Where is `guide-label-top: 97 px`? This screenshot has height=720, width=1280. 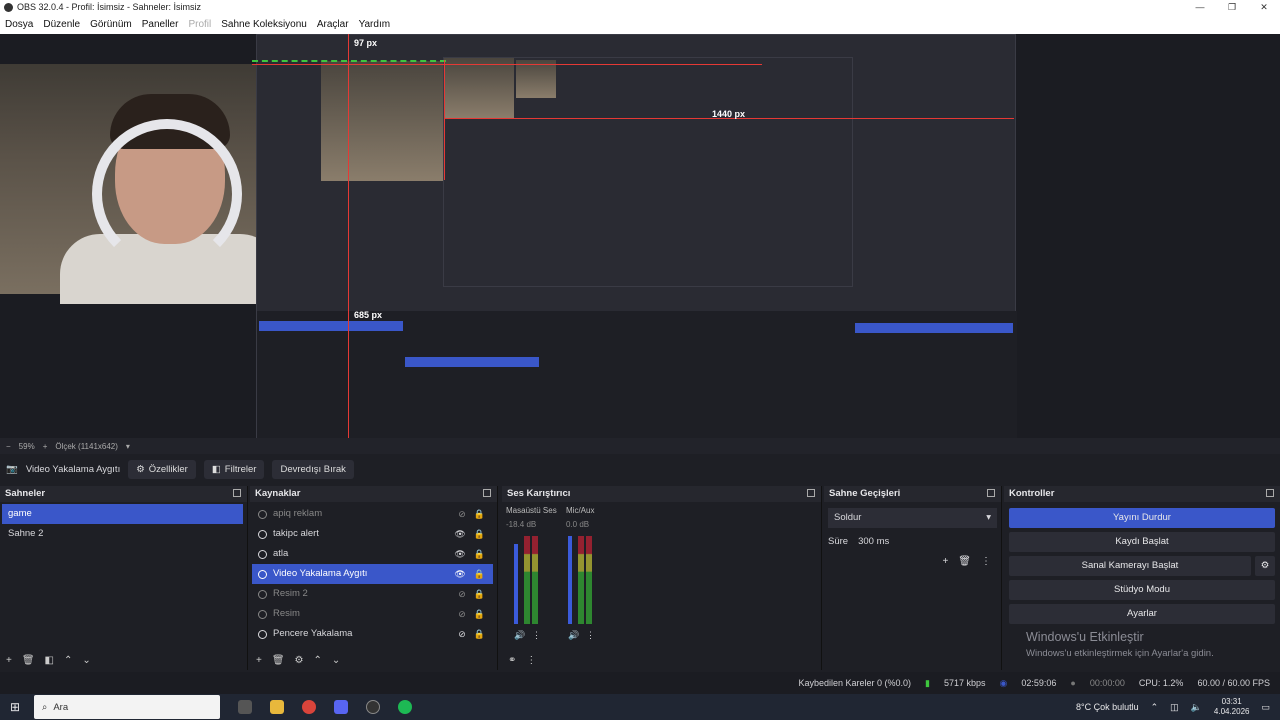 guide-label-top: 97 px is located at coordinates (366, 43).